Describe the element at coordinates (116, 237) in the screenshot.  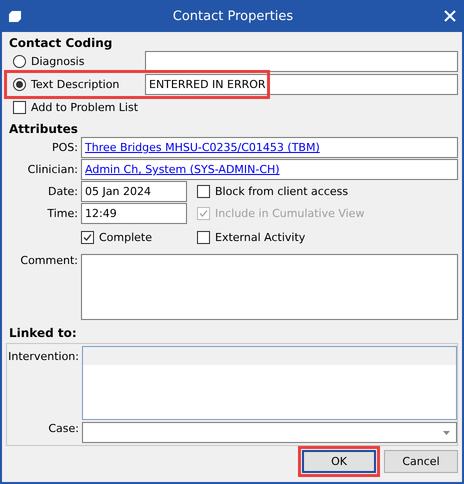
I see `checkbox-label: Complete` at that location.